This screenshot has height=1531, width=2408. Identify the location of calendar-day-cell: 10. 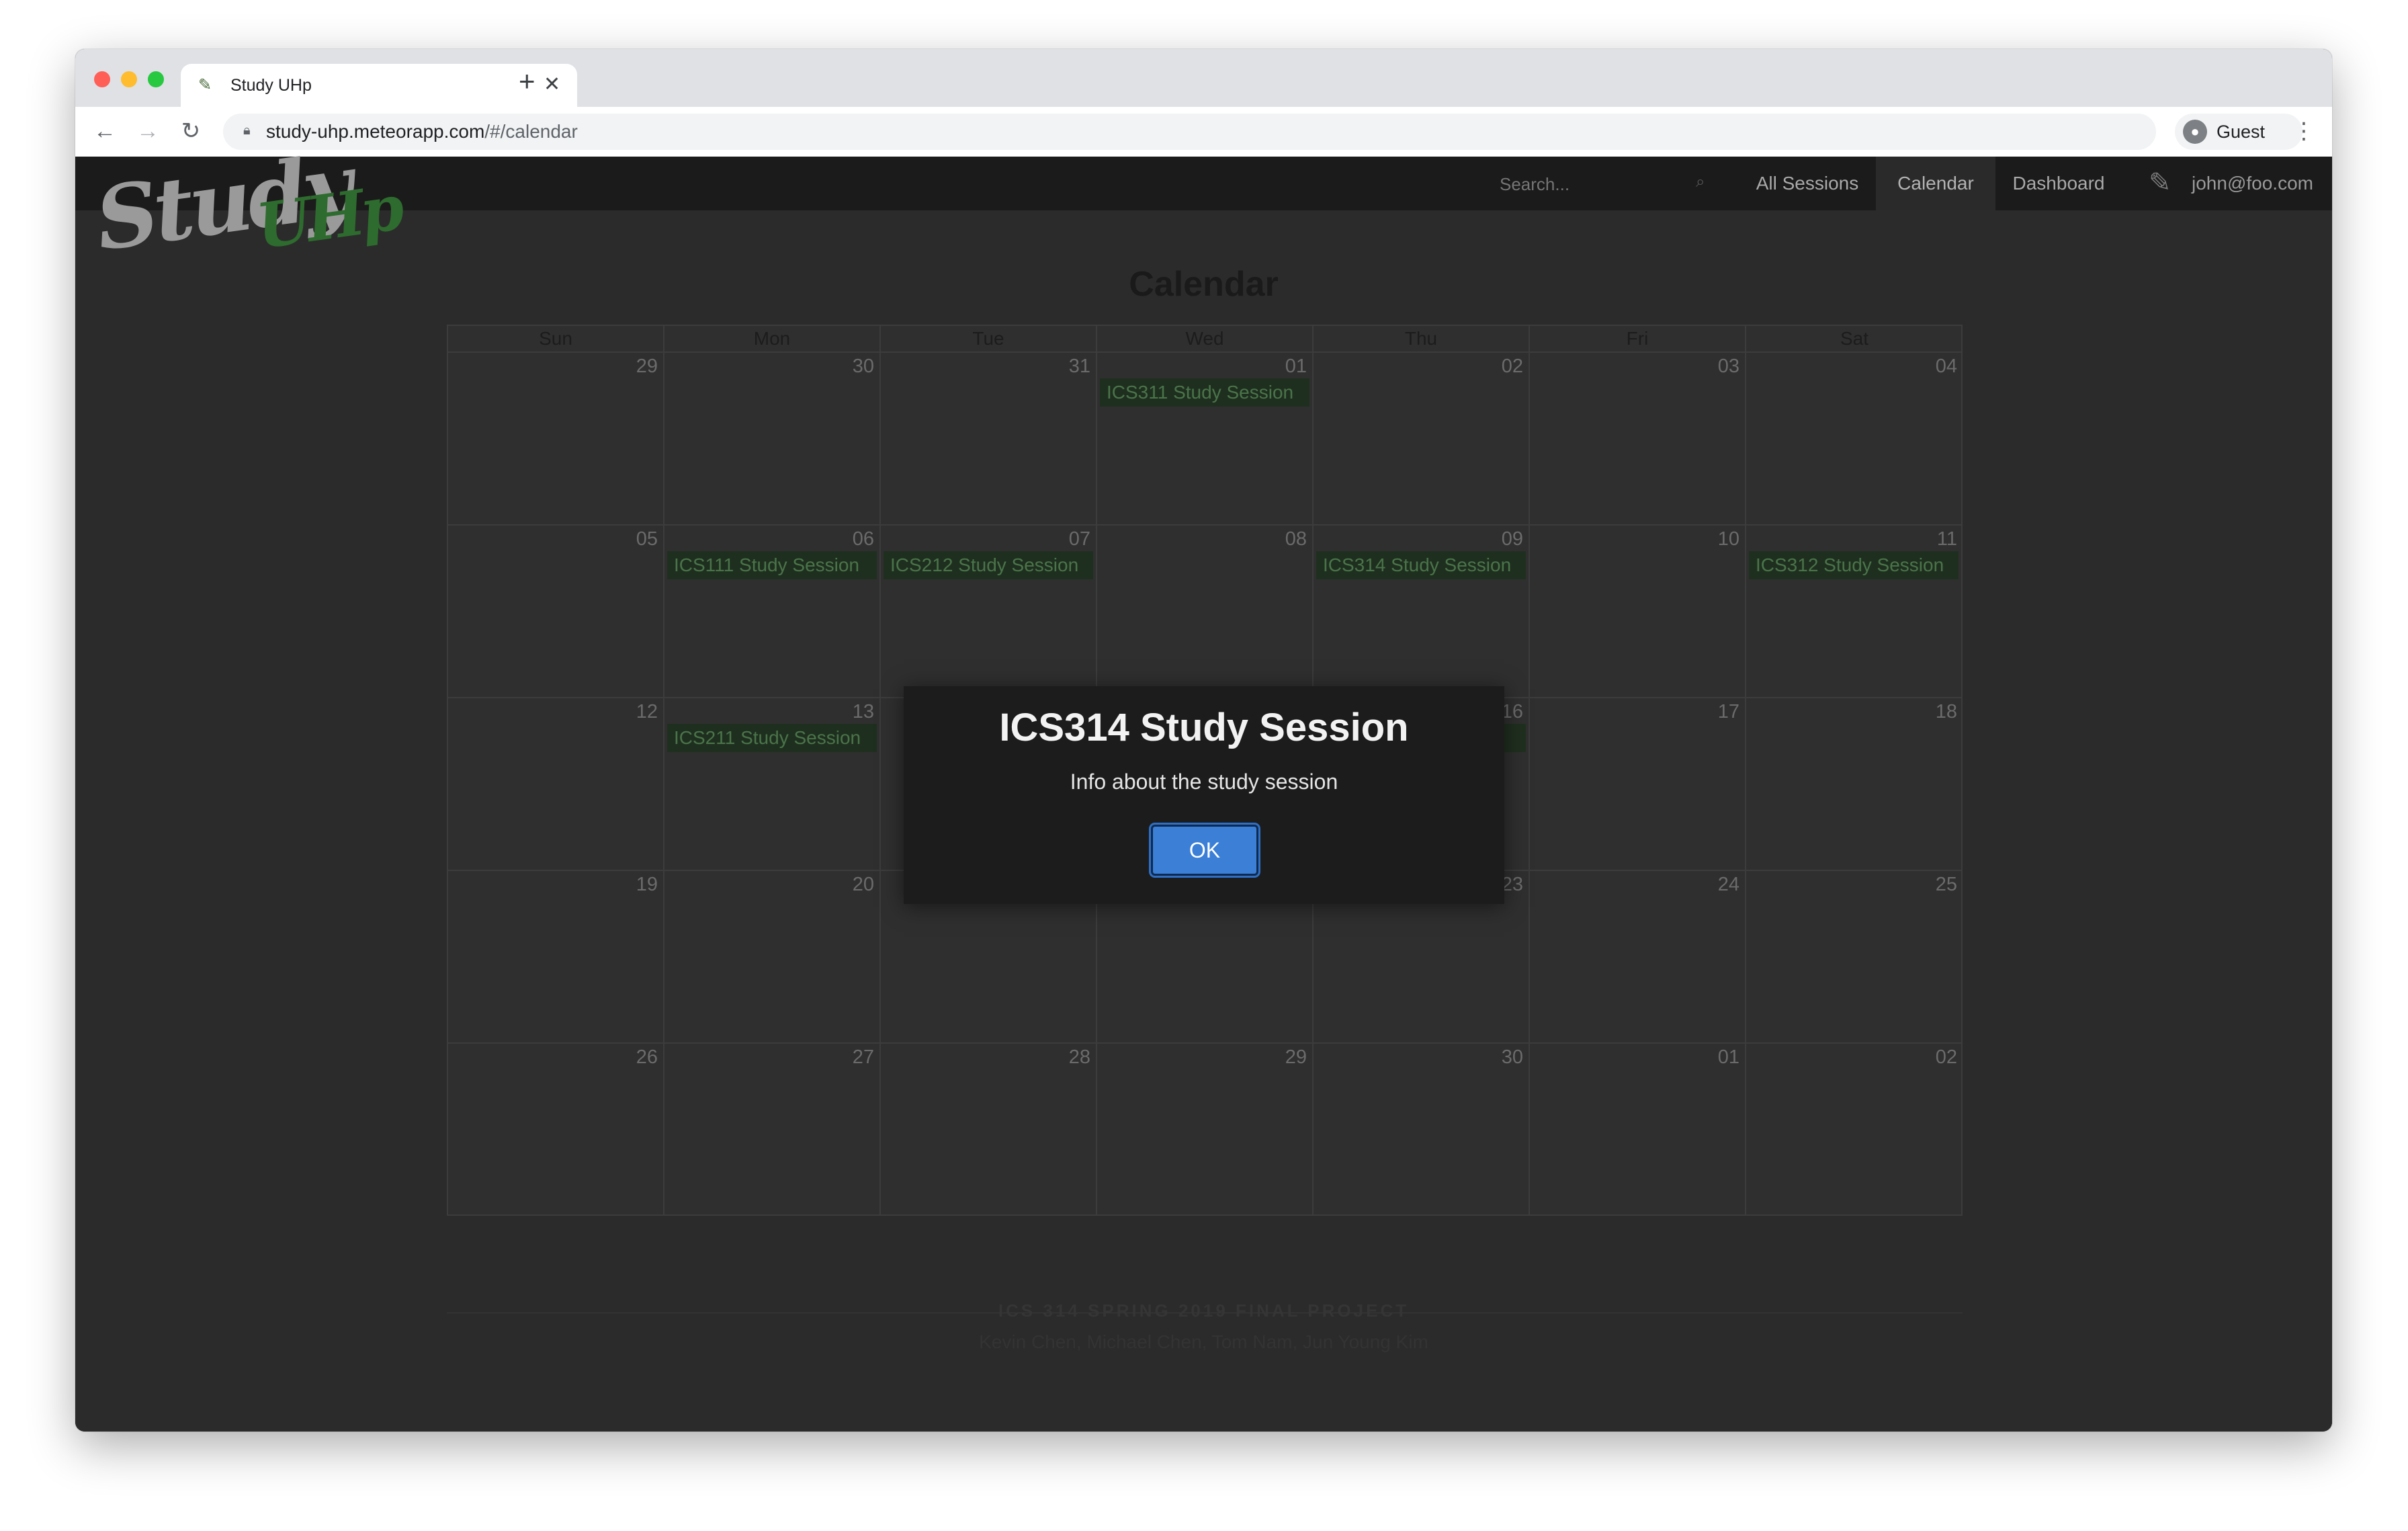
(1638, 610).